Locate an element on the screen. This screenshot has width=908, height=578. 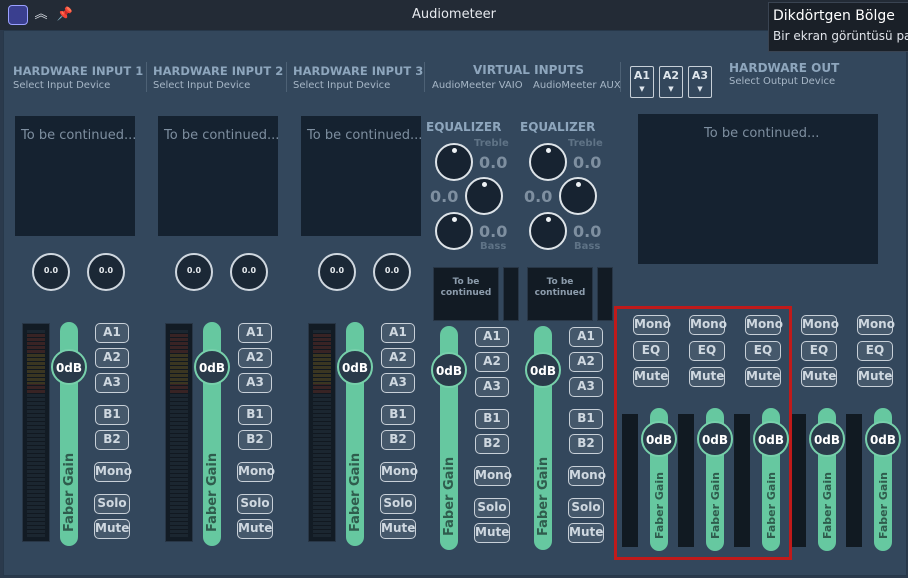
mini-display: To be continued is located at coordinates (560, 294).